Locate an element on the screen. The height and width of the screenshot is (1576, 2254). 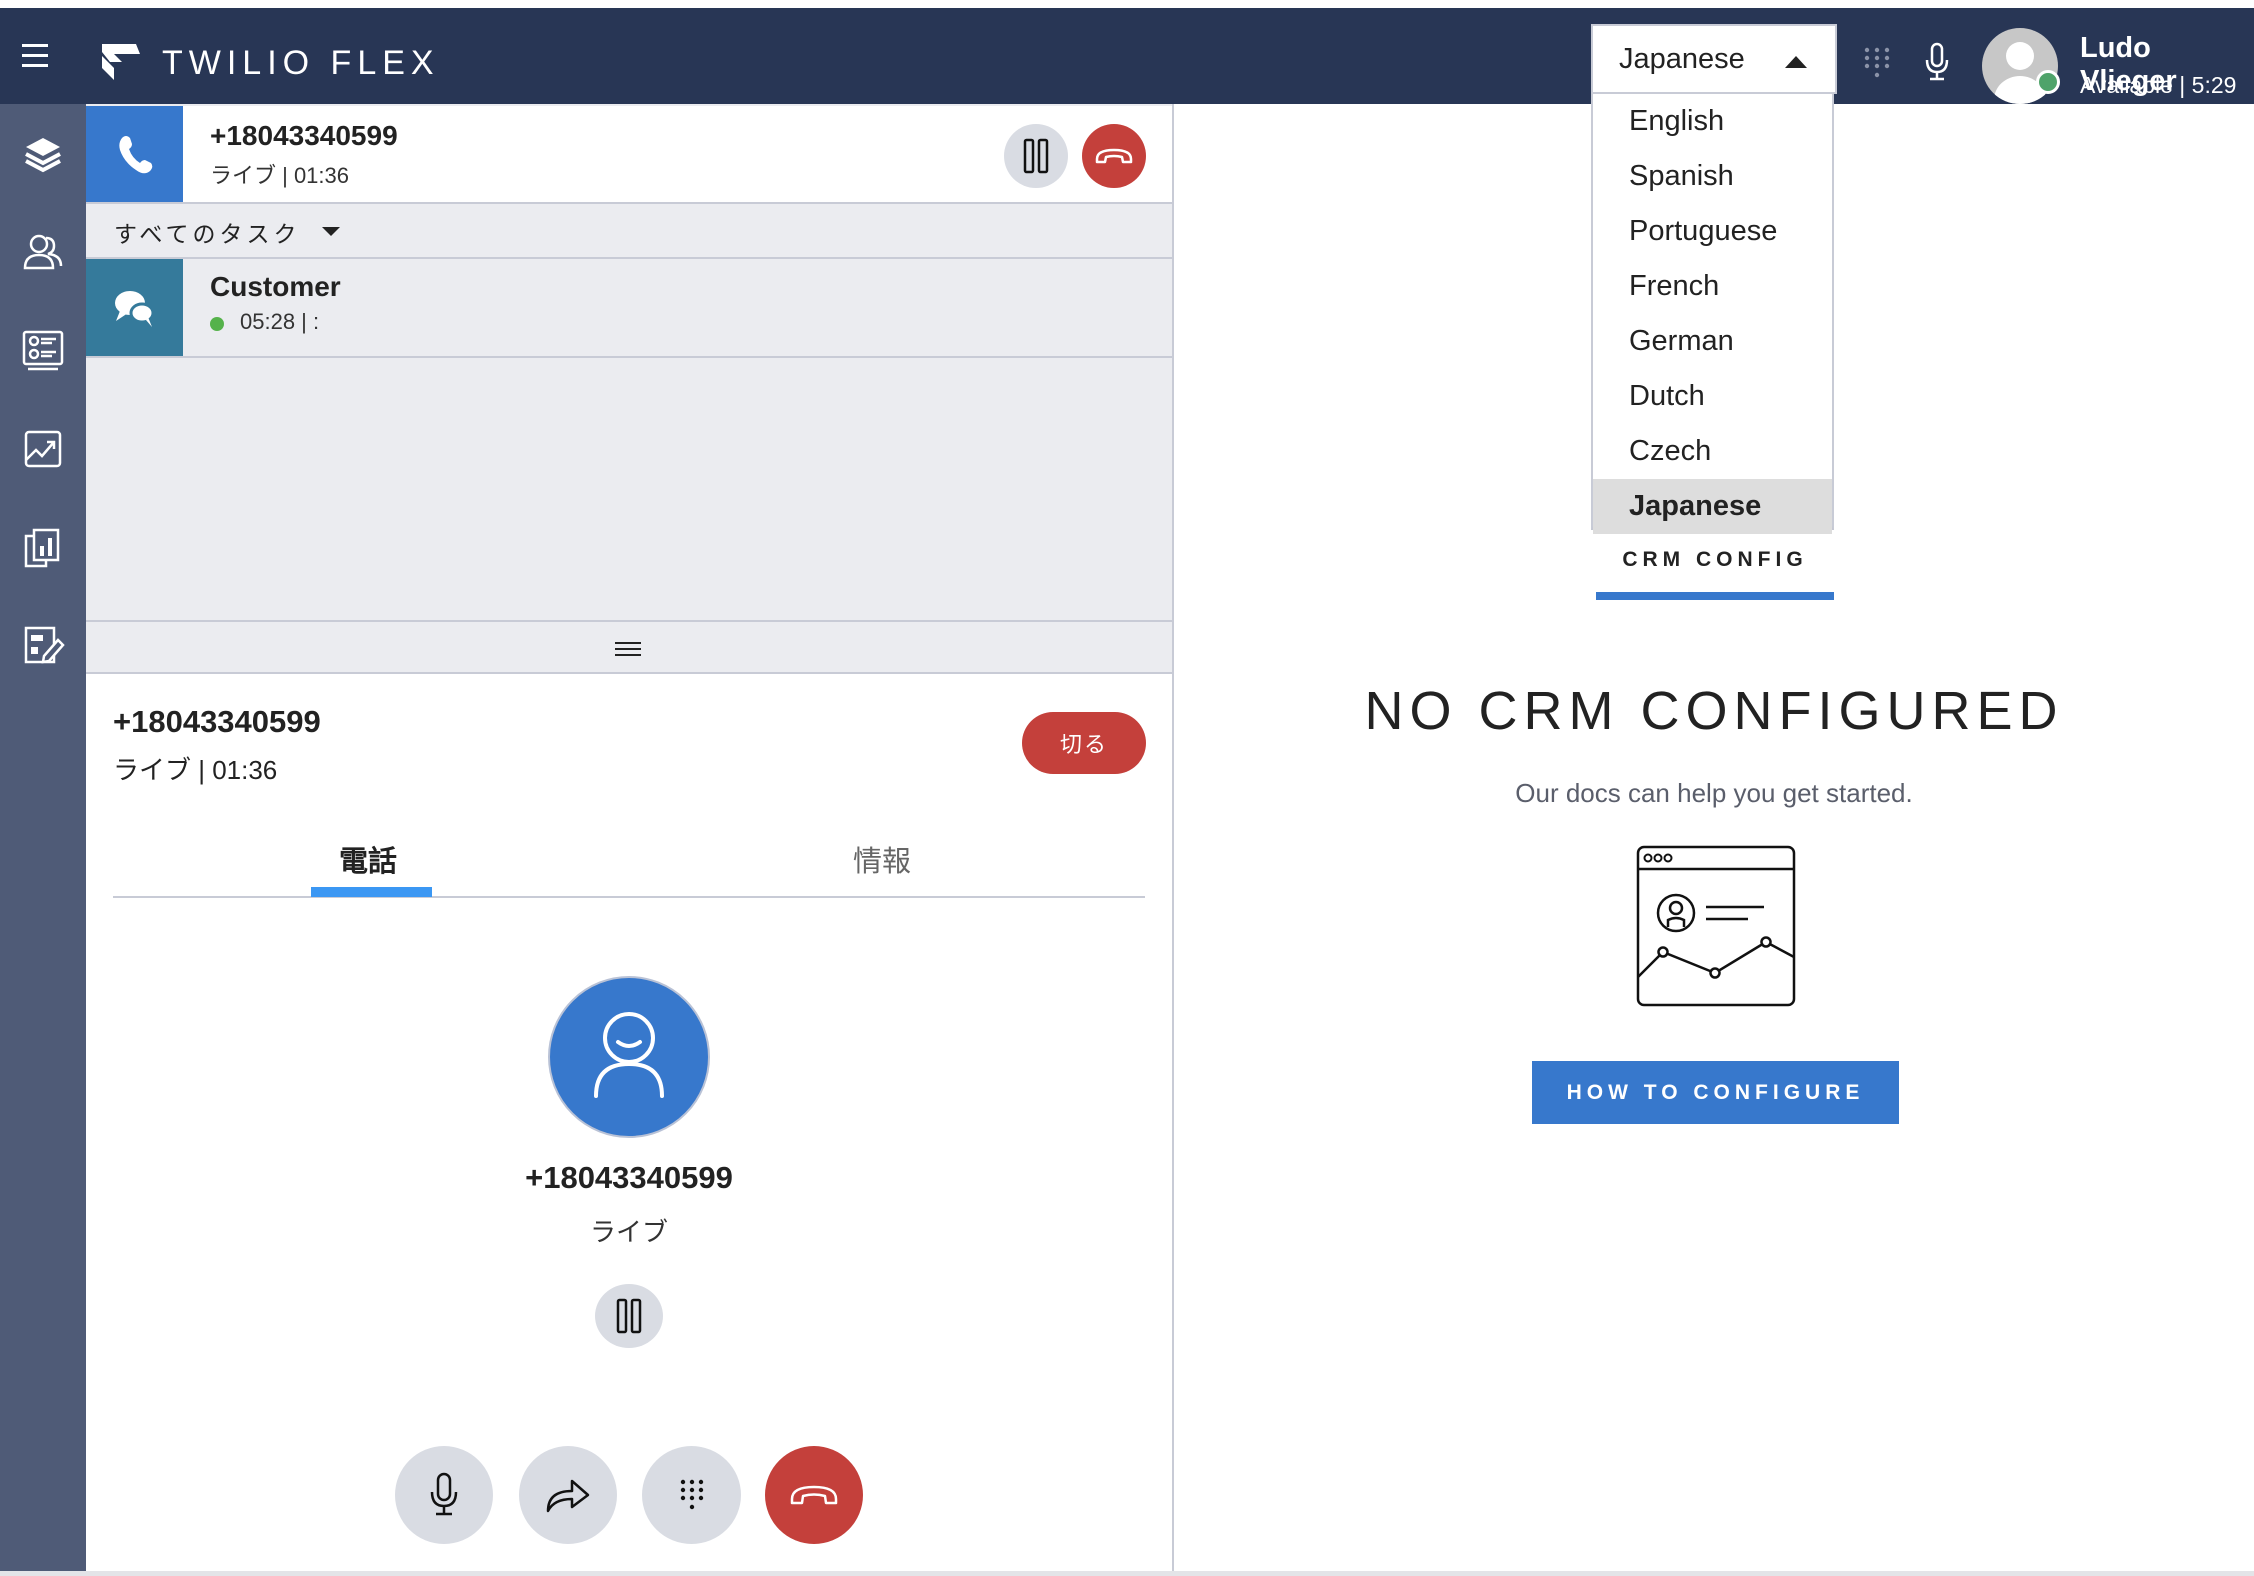
language-option-spanish: Spanish is located at coordinates (1712, 176).